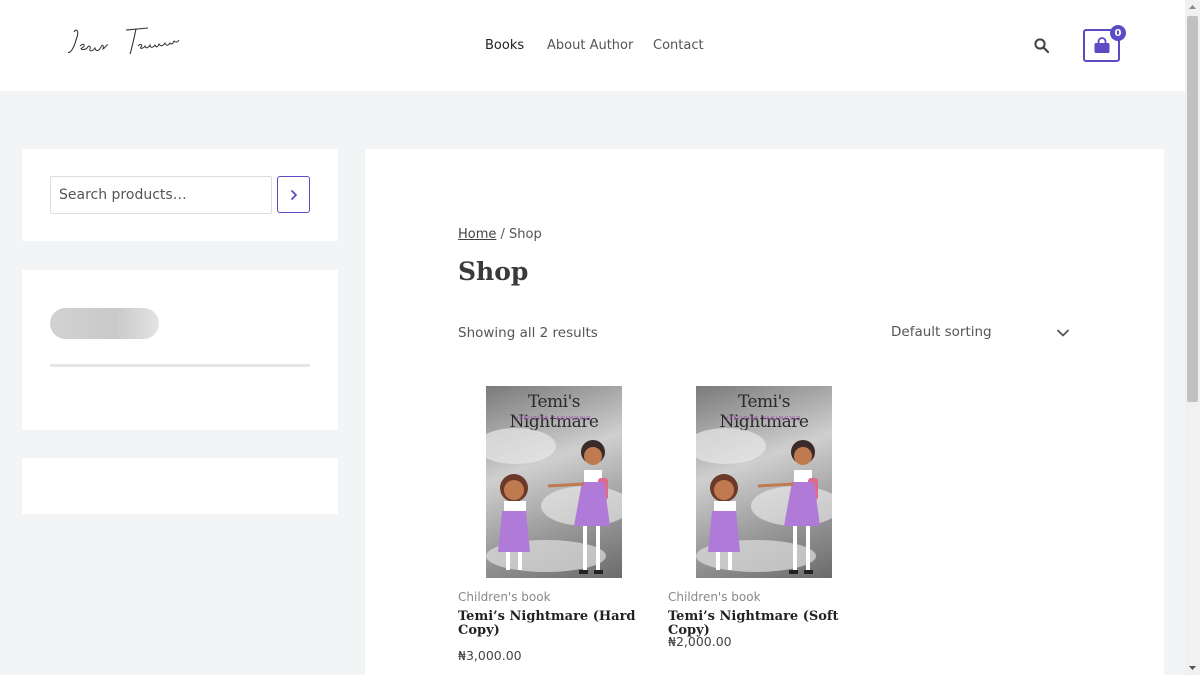  What do you see at coordinates (678, 45) in the screenshot?
I see `nav-item-contact: Contact` at bounding box center [678, 45].